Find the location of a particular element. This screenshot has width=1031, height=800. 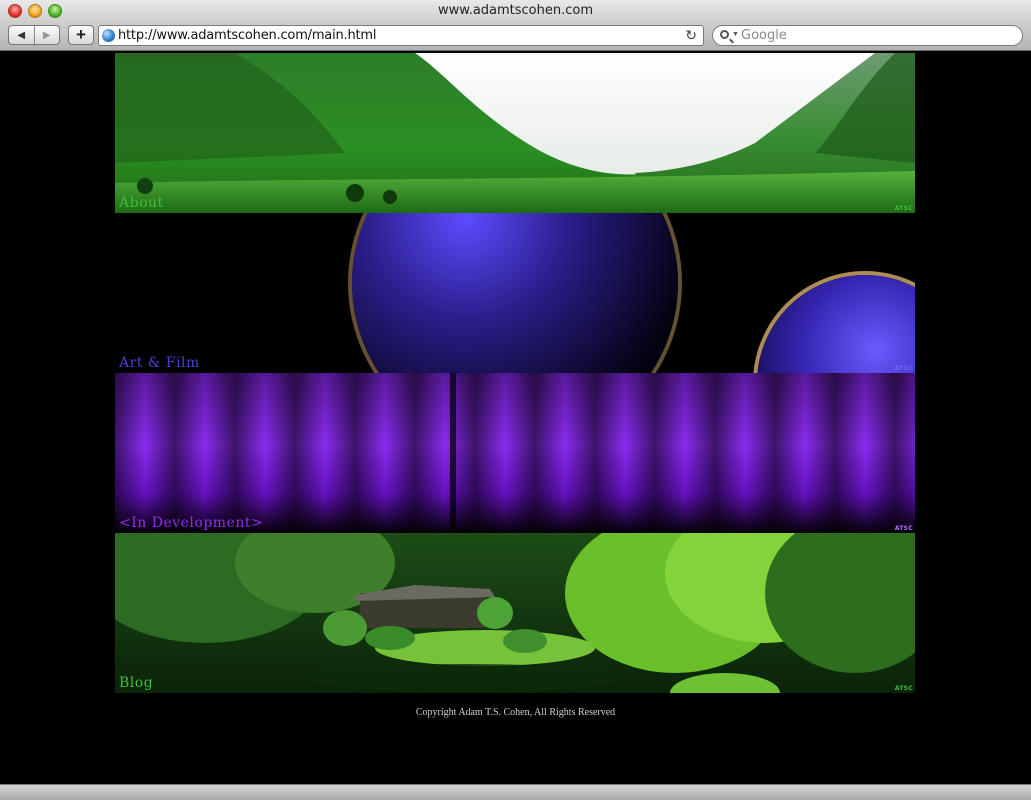

nav-button-group: ◀ ▶ is located at coordinates (34, 35).